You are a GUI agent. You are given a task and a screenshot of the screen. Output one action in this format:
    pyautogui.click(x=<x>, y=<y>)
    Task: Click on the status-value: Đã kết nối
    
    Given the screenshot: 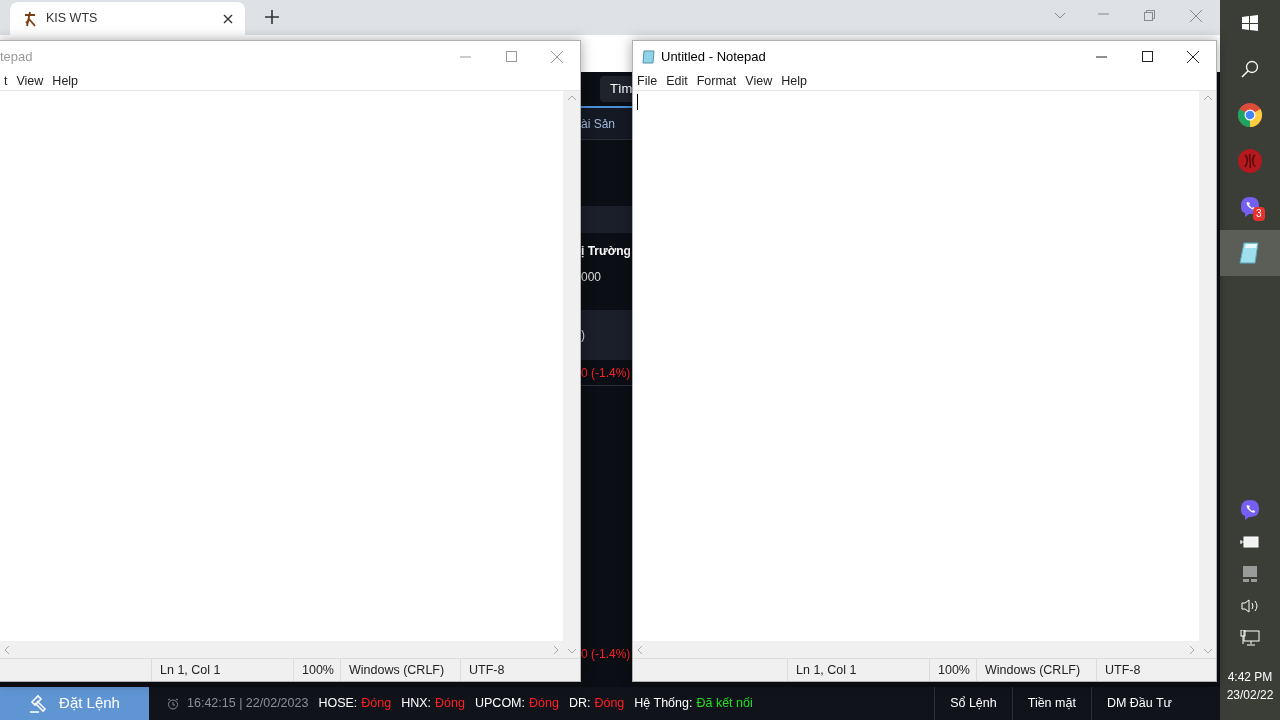 What is the action you would take?
    pyautogui.click(x=724, y=704)
    